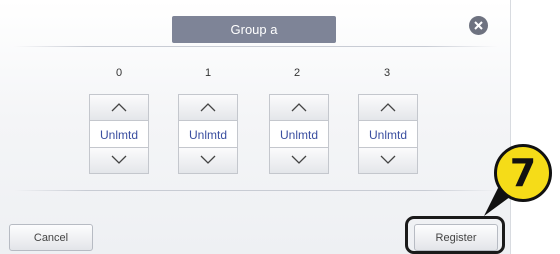  Describe the element at coordinates (119, 73) in the screenshot. I see `column-number-0: 0` at that location.